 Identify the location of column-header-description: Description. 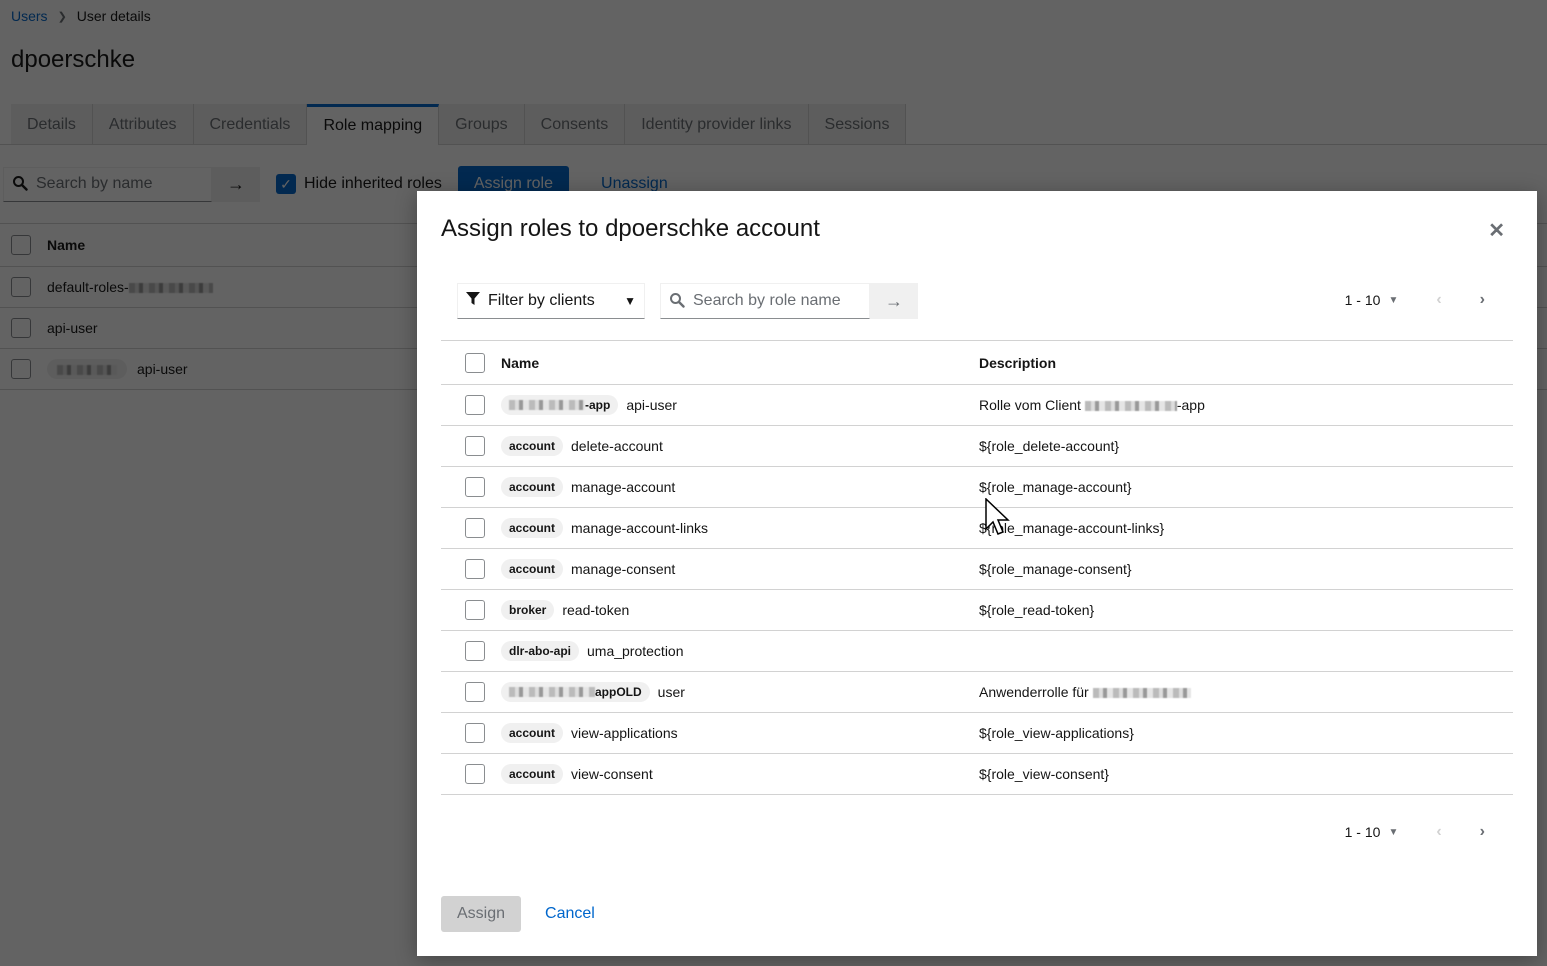
(1018, 362).